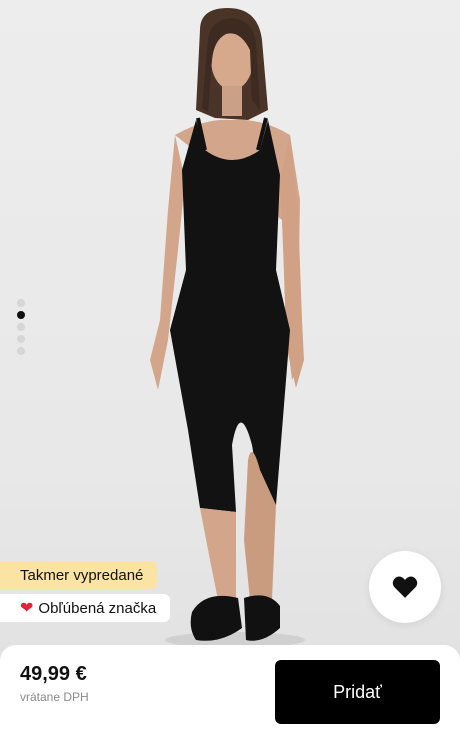 The height and width of the screenshot is (749, 460). What do you see at coordinates (53, 674) in the screenshot?
I see `product-price: 49,99 €` at bounding box center [53, 674].